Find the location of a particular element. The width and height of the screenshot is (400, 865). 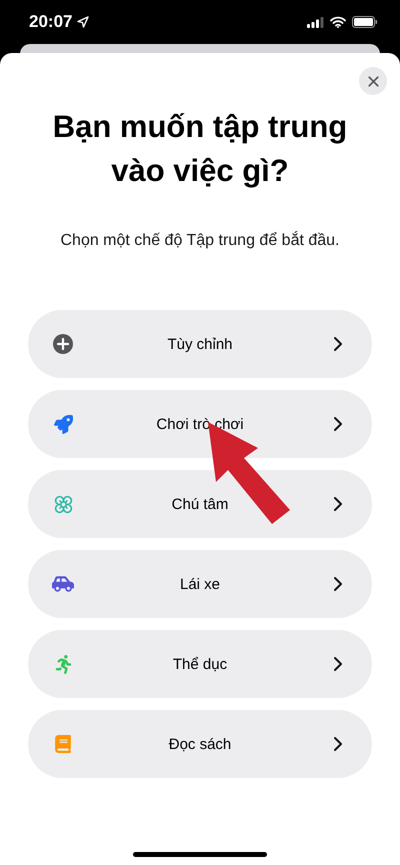

sheet-subtitle: Chọn một chế độ Tập trung để bắt đầu. is located at coordinates (200, 241).